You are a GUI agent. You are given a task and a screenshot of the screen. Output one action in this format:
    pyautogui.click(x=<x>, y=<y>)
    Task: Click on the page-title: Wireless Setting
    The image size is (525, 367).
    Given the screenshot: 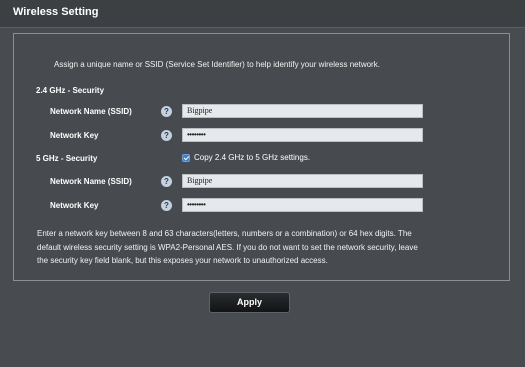 What is the action you would take?
    pyautogui.click(x=56, y=12)
    